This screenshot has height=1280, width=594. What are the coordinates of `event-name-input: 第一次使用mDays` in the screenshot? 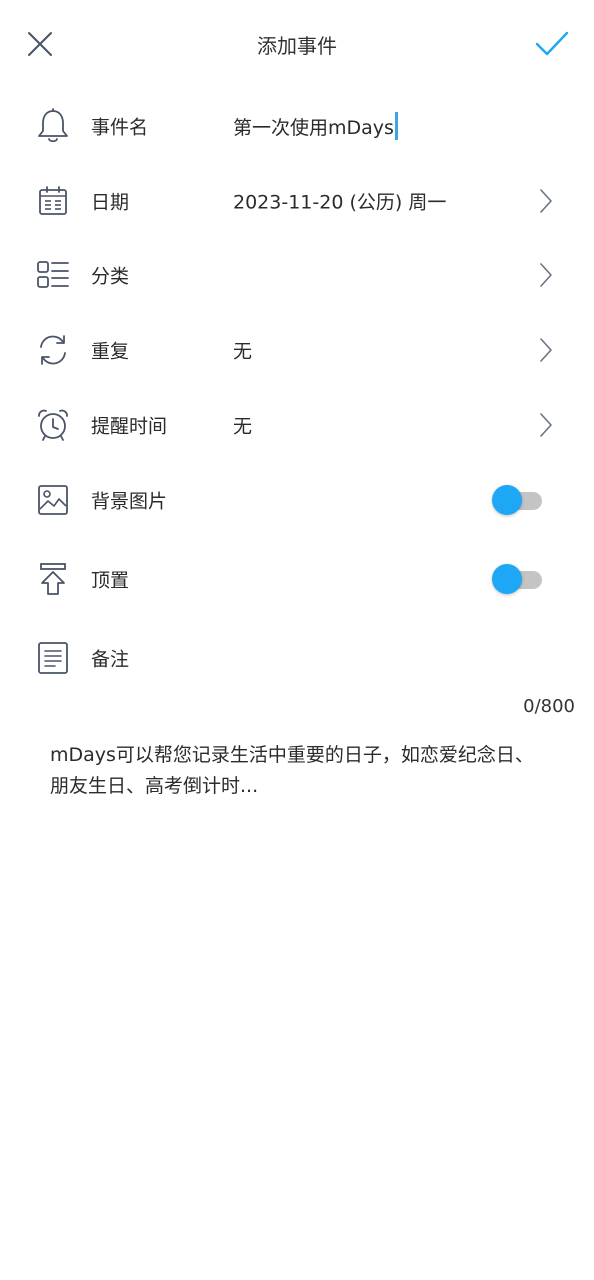 It's located at (315, 126).